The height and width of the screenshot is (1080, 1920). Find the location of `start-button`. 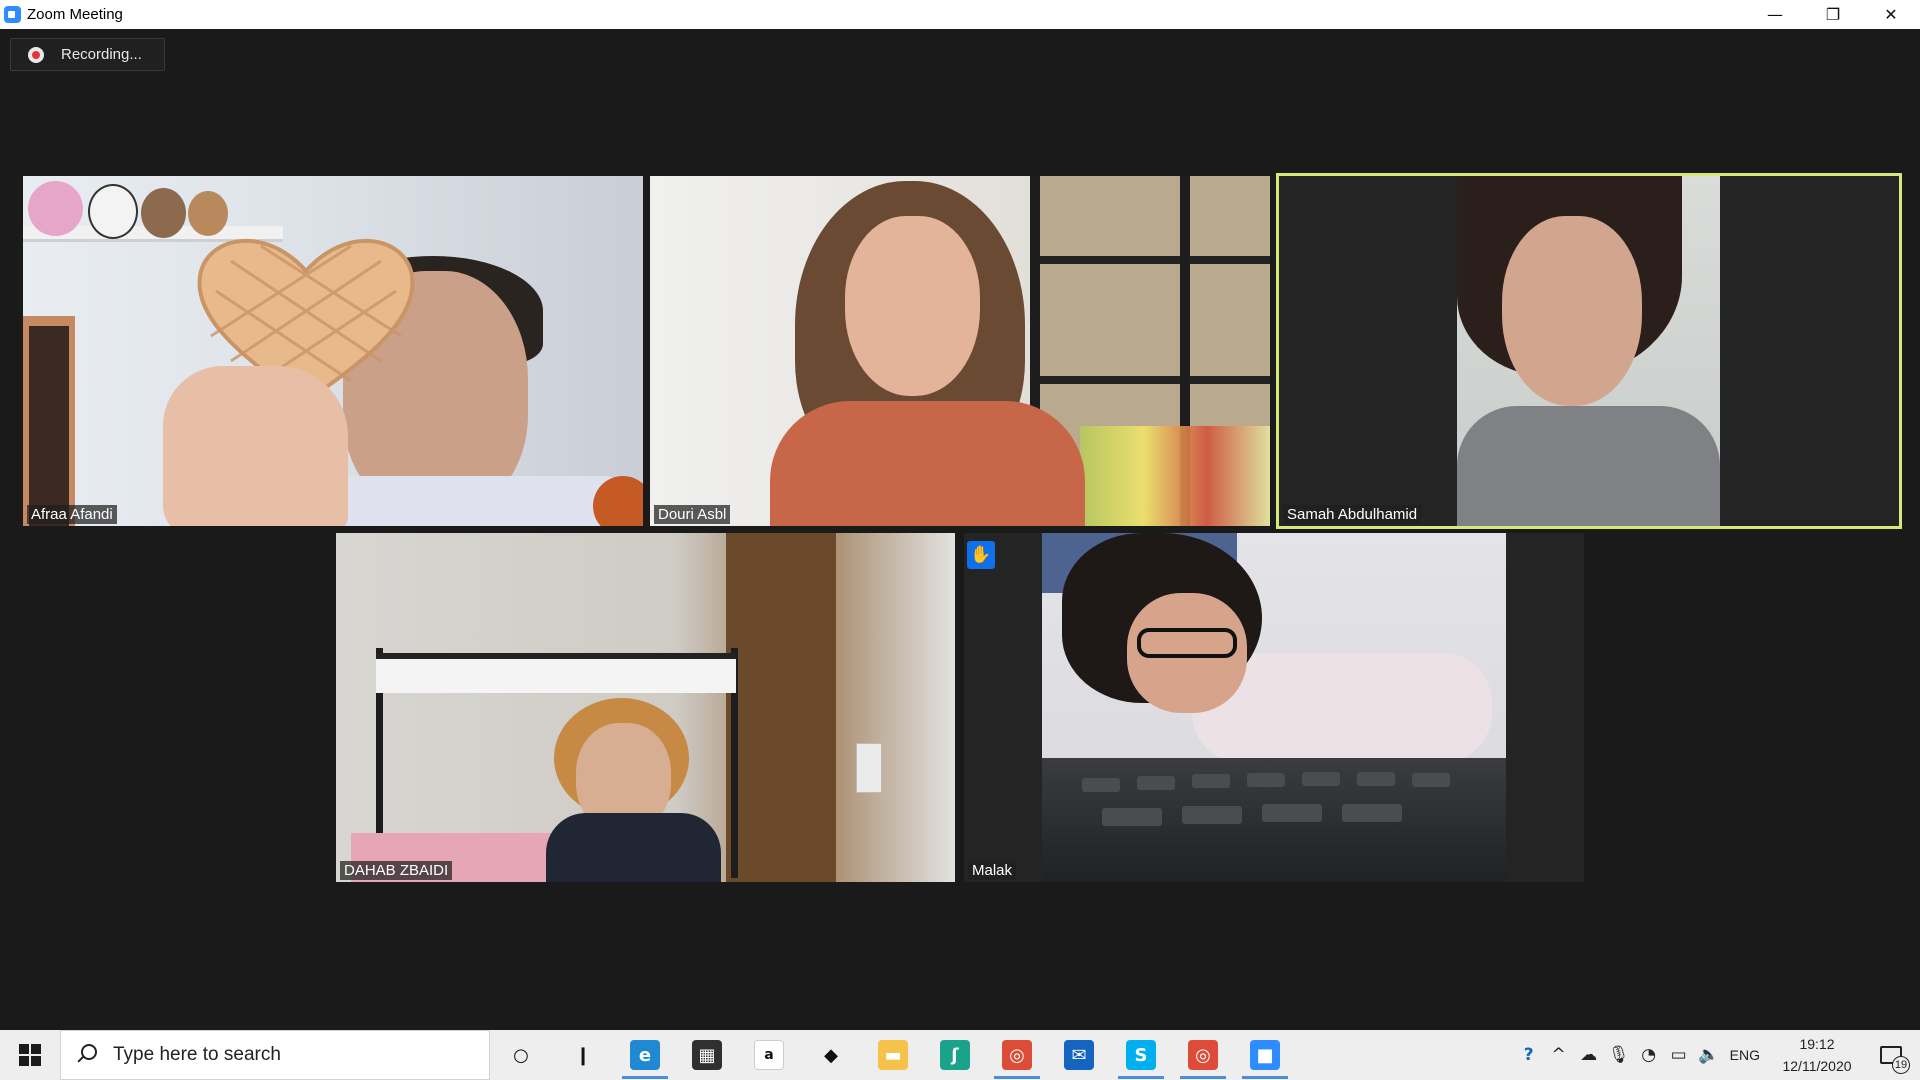

start-button is located at coordinates (30, 1055).